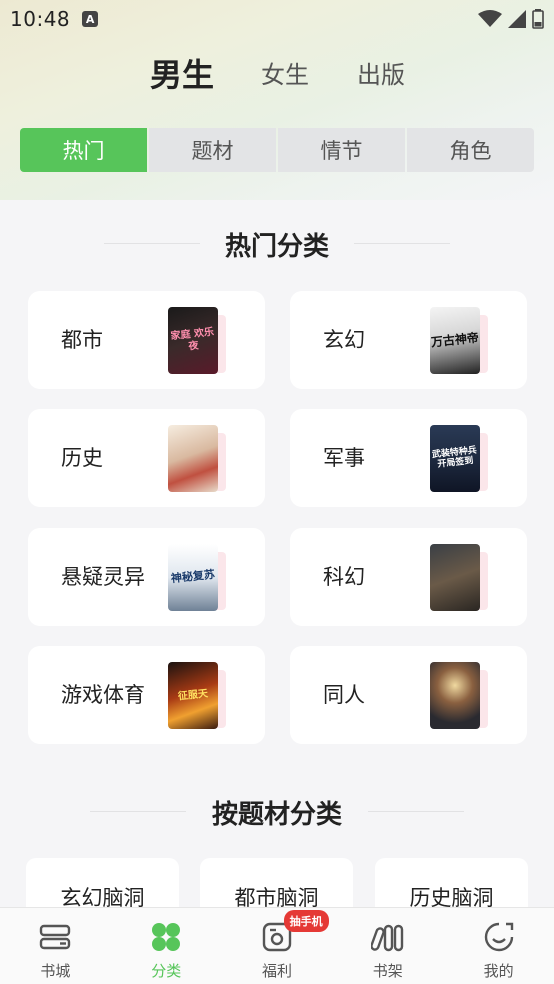  Describe the element at coordinates (498, 971) in the screenshot. I see `nav-label: 我的` at that location.